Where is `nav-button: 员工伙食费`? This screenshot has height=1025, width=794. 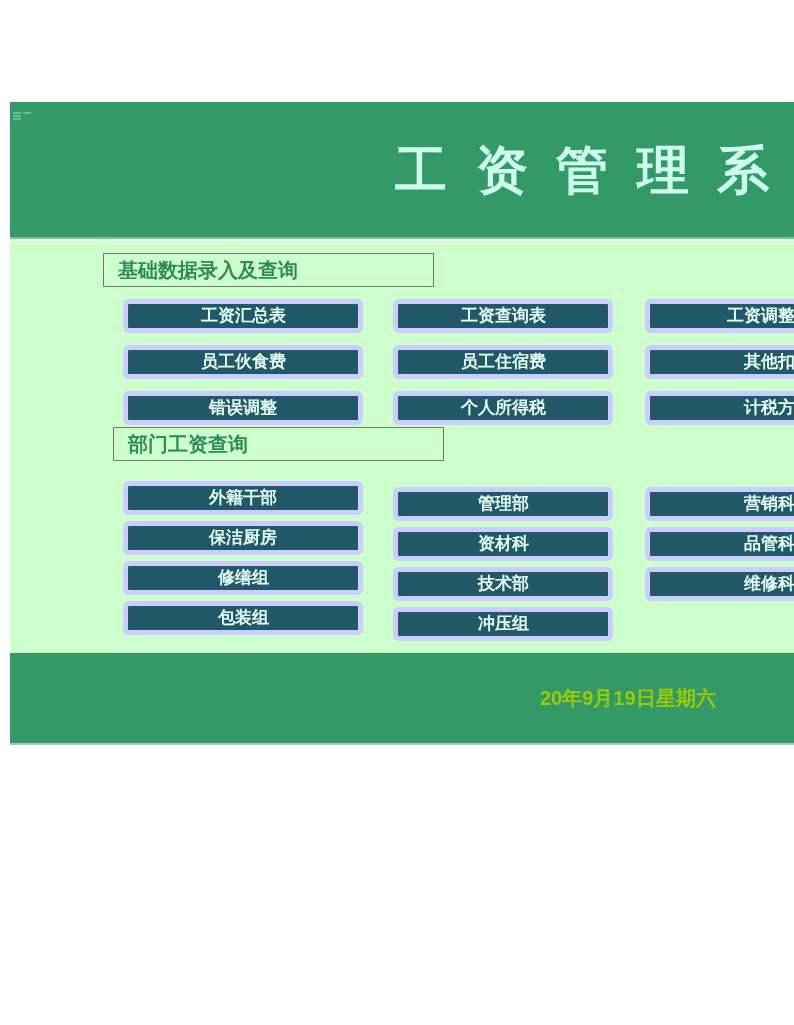
nav-button: 员工伙食费 is located at coordinates (243, 362).